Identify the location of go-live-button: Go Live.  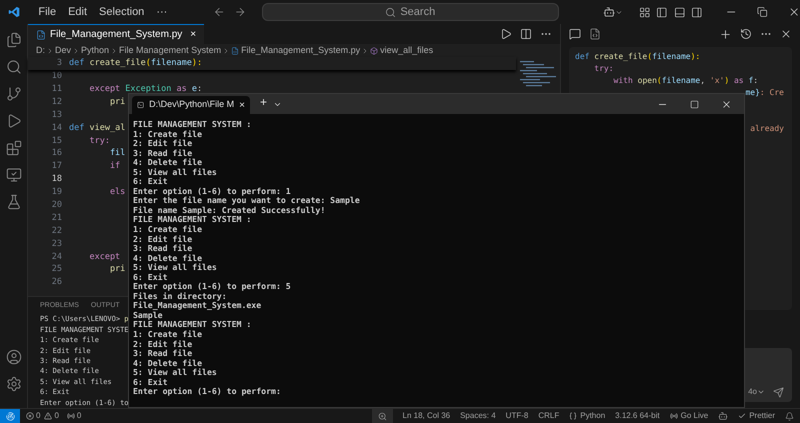
(689, 416).